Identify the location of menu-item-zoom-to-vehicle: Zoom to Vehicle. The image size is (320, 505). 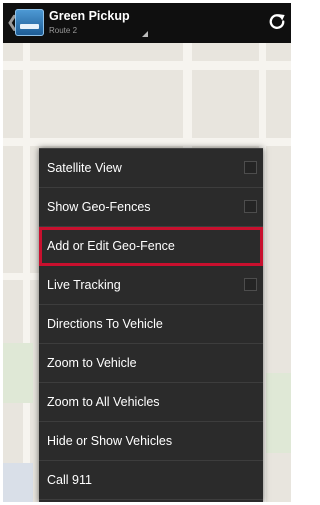
(151, 363).